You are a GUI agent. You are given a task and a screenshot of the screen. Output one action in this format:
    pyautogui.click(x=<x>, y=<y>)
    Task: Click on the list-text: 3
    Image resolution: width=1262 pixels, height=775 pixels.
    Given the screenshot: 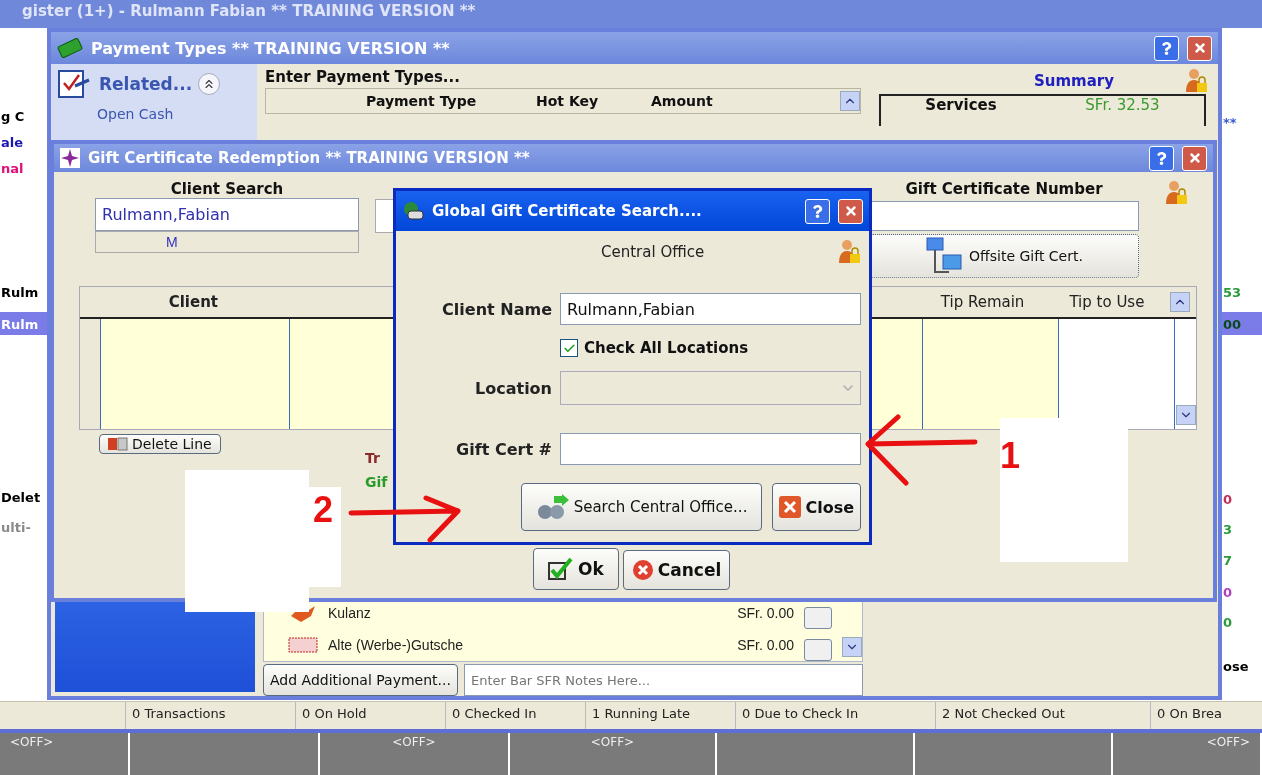 What is the action you would take?
    pyautogui.click(x=1228, y=529)
    